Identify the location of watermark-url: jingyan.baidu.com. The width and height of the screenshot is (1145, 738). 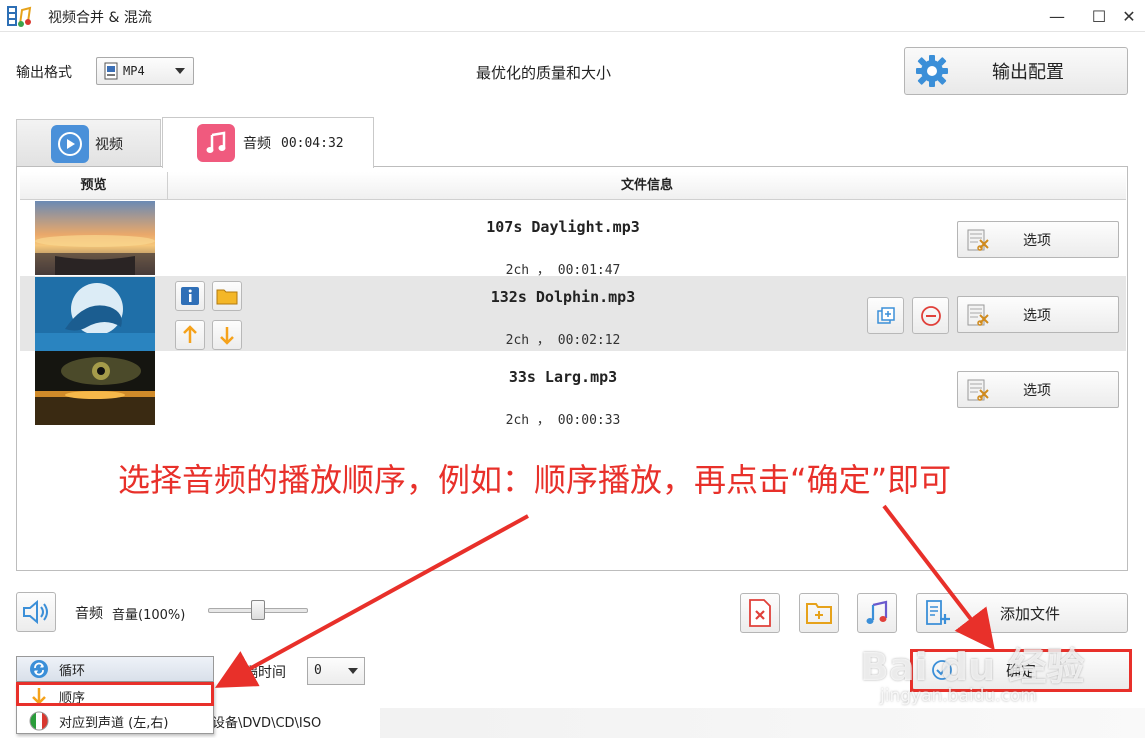
(958, 696).